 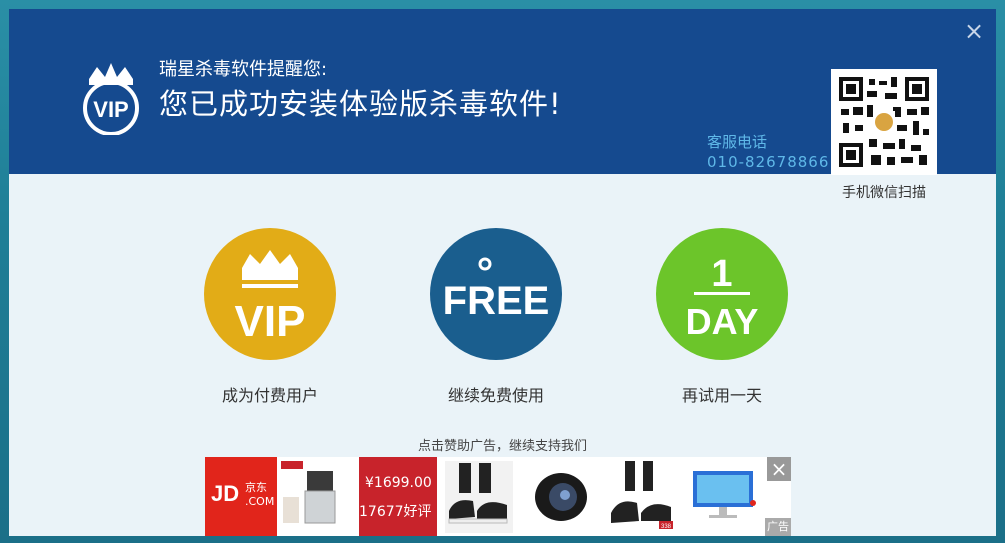 What do you see at coordinates (270, 321) in the screenshot?
I see `vip-icon-text: VIP` at bounding box center [270, 321].